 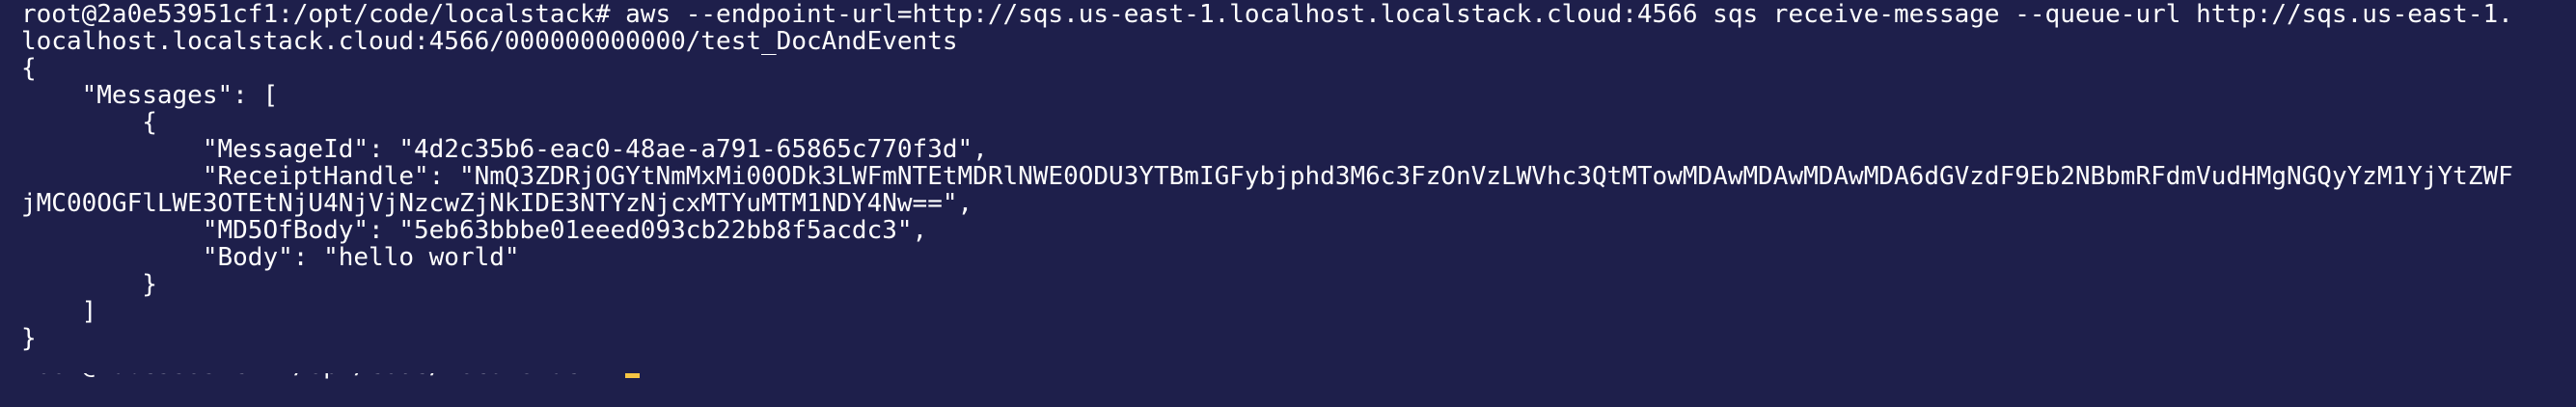 What do you see at coordinates (324, 365) in the screenshot?
I see `shell-prompt: root@2a0e53951cf1:/opt/code/localstack#` at bounding box center [324, 365].